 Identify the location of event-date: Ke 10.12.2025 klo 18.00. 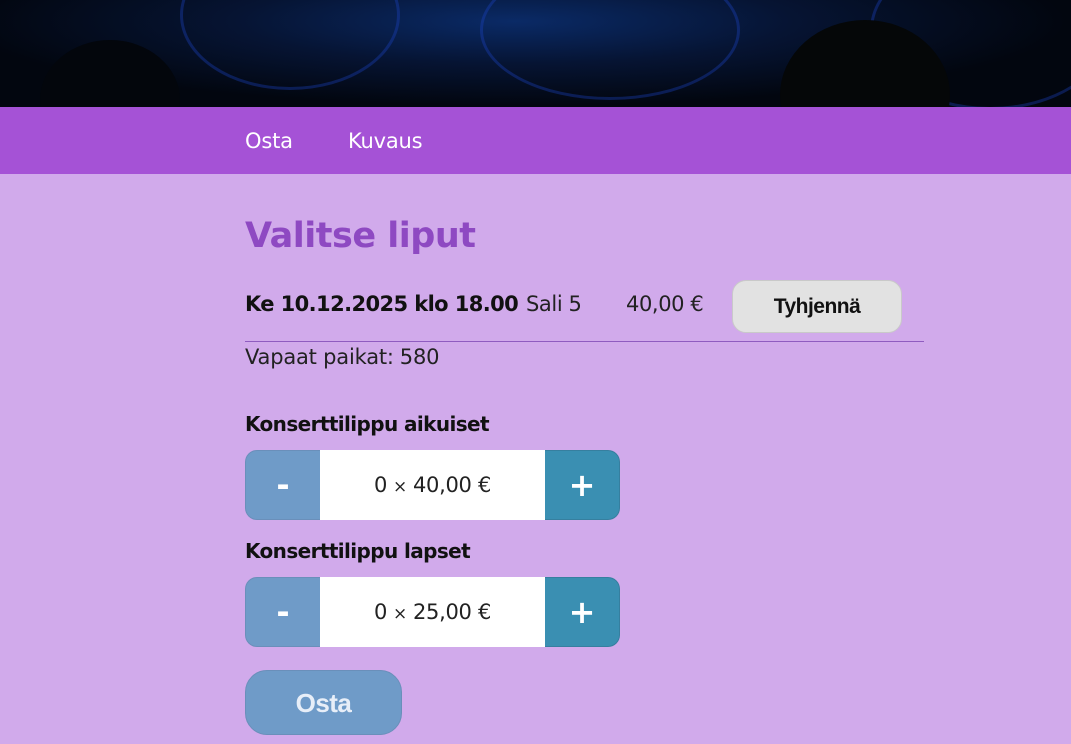
(382, 304).